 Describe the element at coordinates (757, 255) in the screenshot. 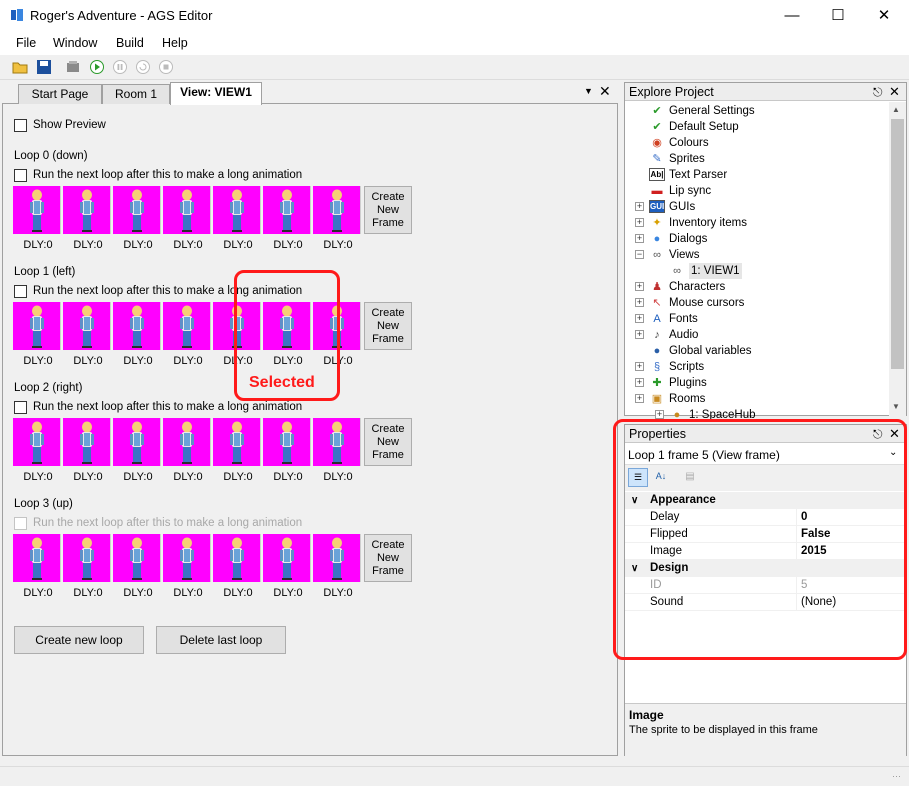

I see `tree-item: − ∞ Views` at that location.